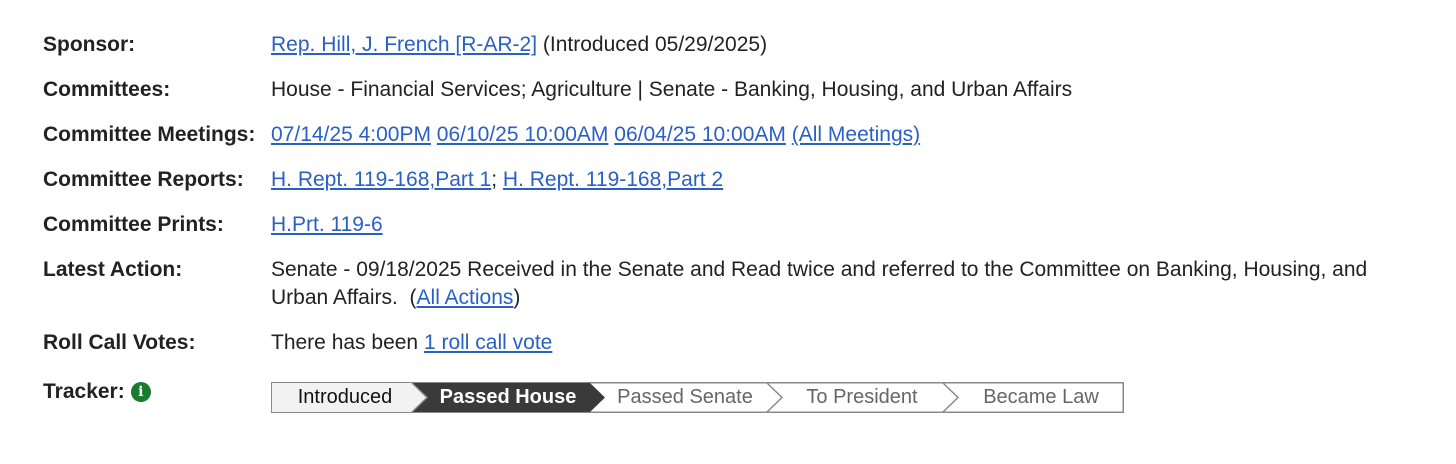 The image size is (1456, 464). Describe the element at coordinates (143, 179) in the screenshot. I see `committee-reports-label: Committee Reports:` at that location.